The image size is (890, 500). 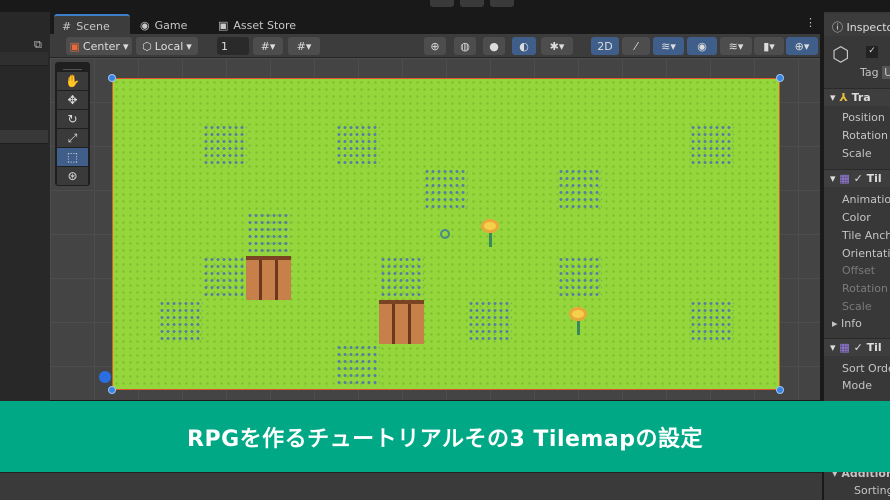 What do you see at coordinates (863, 117) in the screenshot?
I see `prop-position: Position` at bounding box center [863, 117].